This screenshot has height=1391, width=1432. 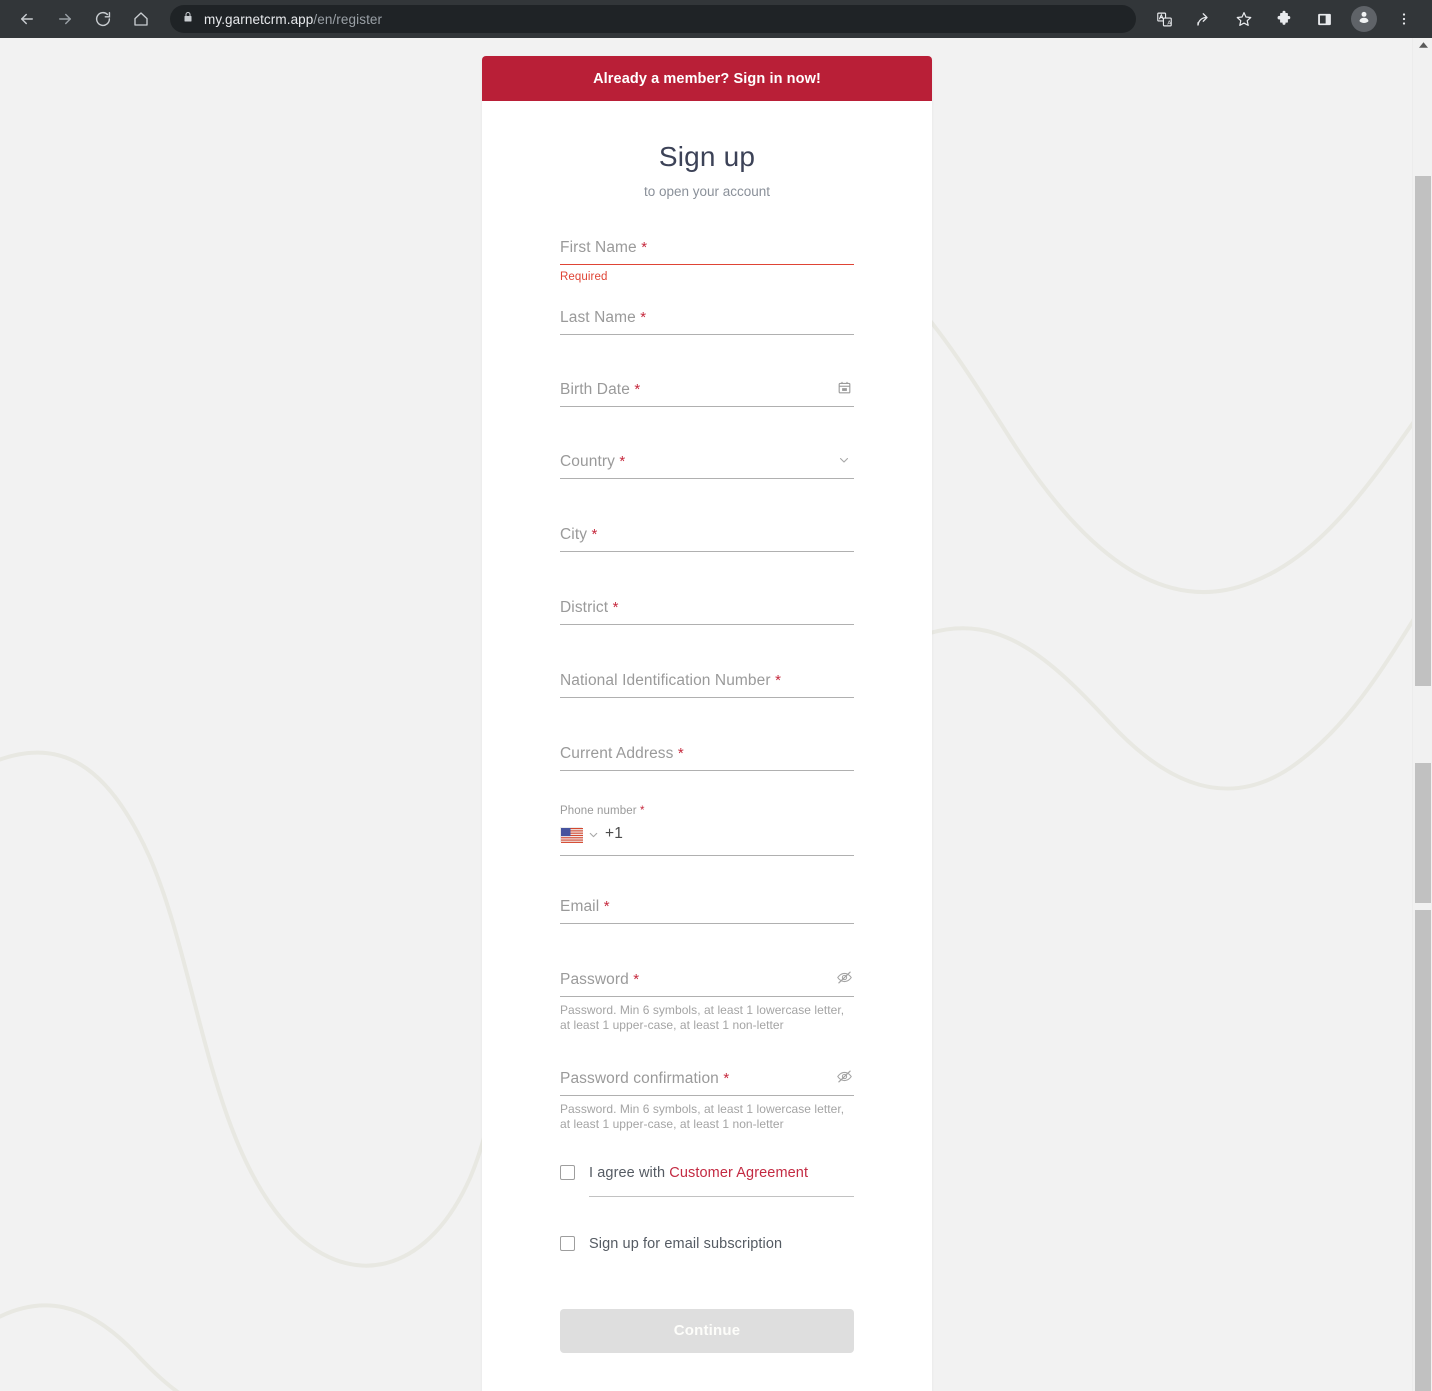 I want to click on password-visibility-toggle, so click(x=844, y=980).